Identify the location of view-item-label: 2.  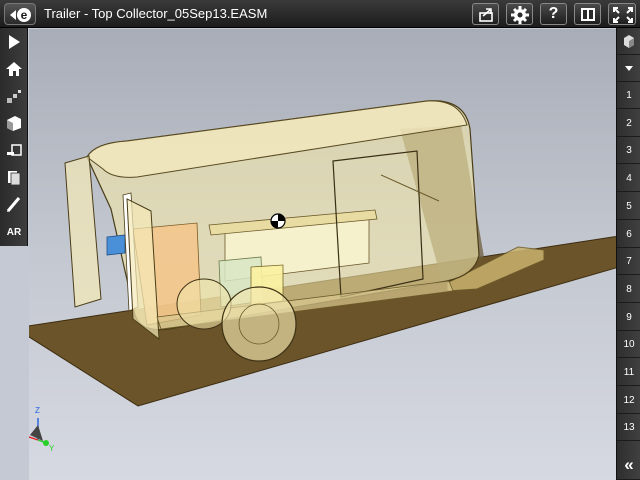
(629, 123).